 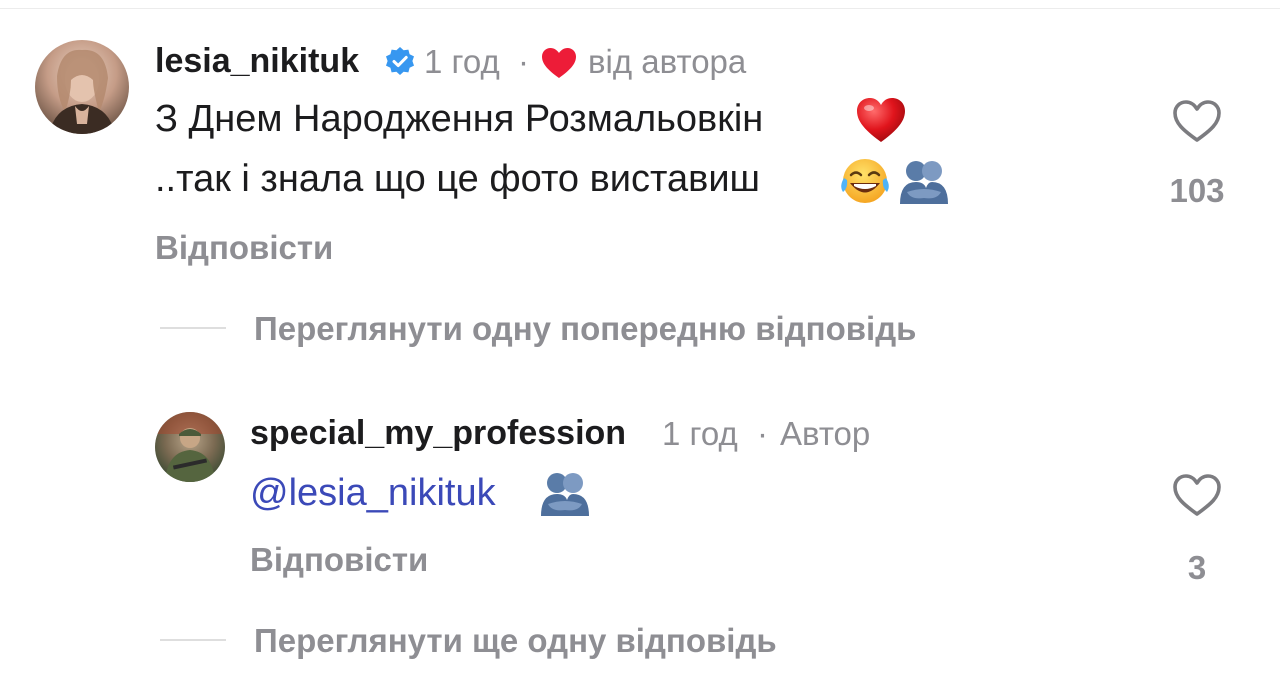 What do you see at coordinates (825, 433) in the screenshot?
I see `author-label: Автор` at bounding box center [825, 433].